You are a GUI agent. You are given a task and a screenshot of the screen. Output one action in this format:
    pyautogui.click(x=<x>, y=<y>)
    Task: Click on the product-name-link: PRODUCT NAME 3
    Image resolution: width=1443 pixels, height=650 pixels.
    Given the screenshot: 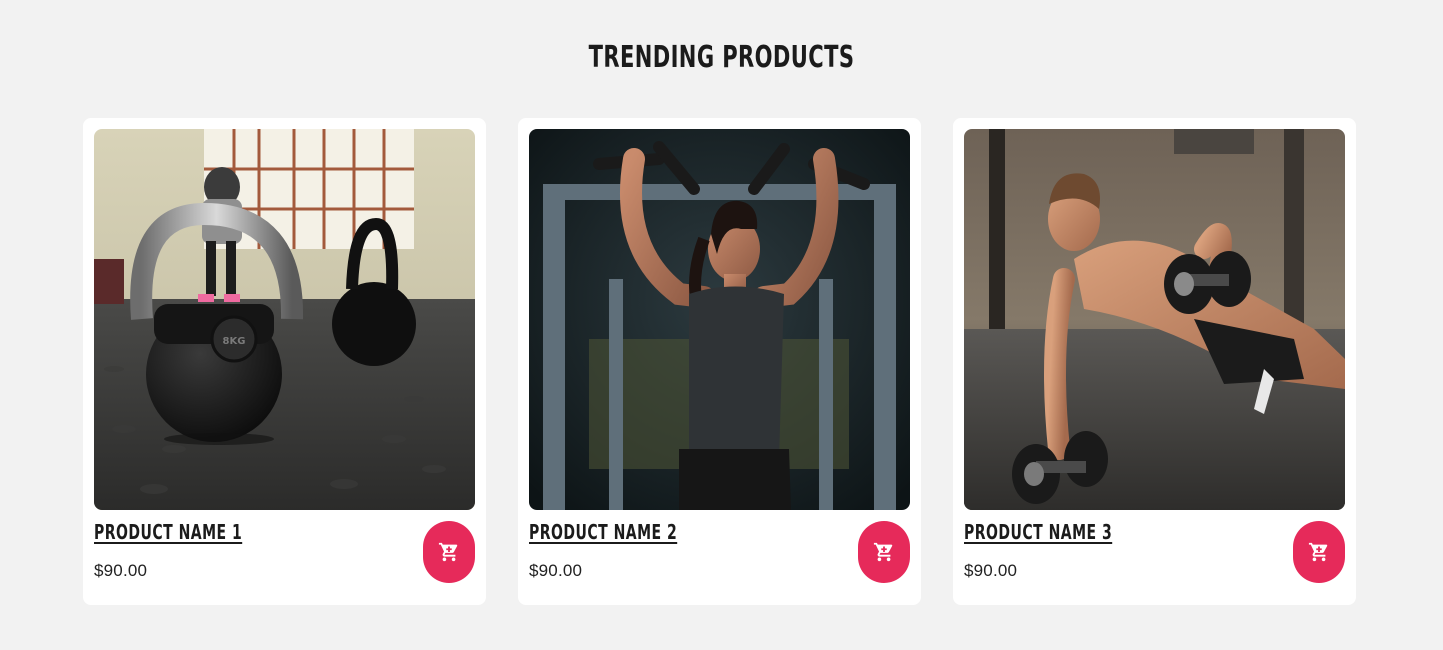 What is the action you would take?
    pyautogui.click(x=1038, y=532)
    